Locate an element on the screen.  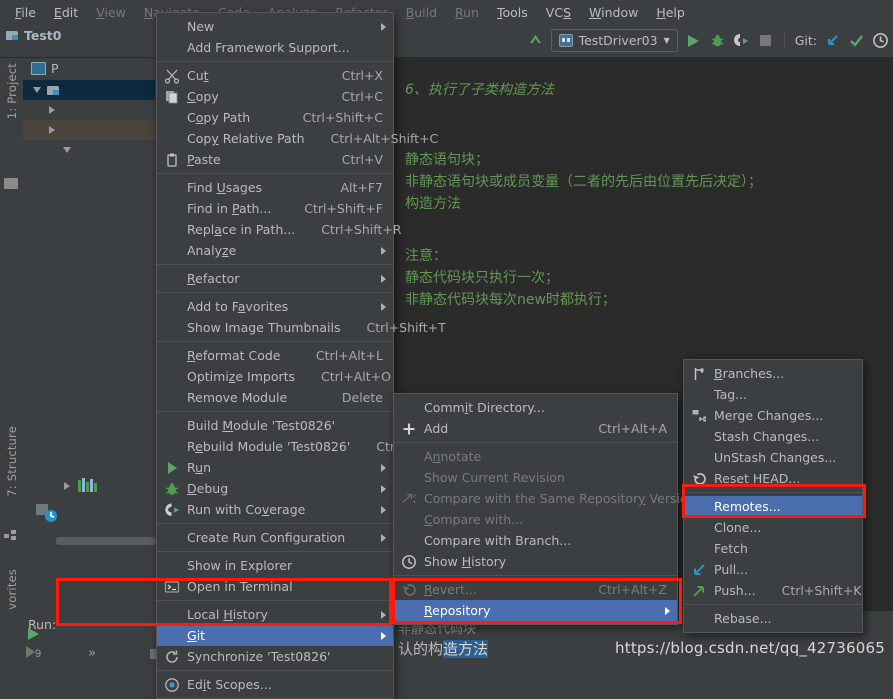
menu-item-label: Annotate is located at coordinates (453, 456).